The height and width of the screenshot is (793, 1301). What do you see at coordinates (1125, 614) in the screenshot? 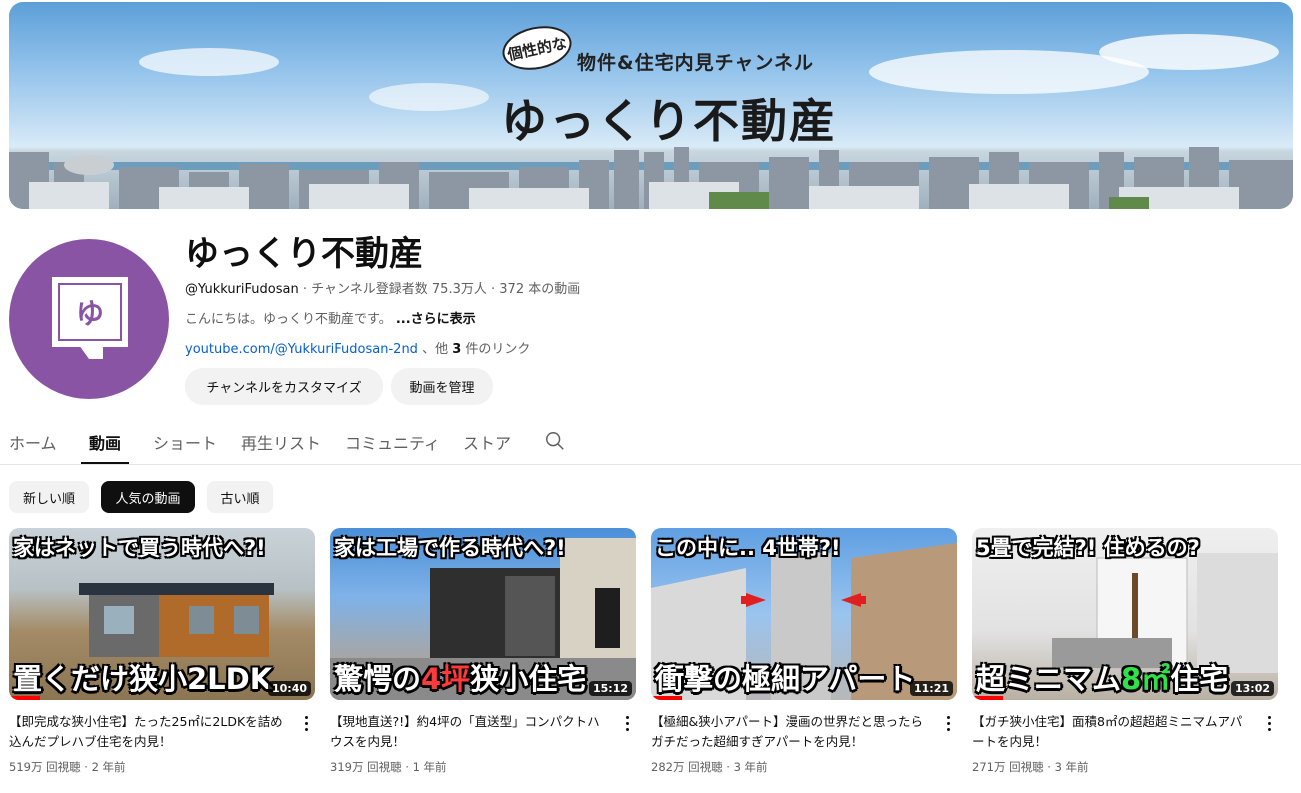
I see `video-thumbnail: 5畳で完結?! 住めるの? 超ミニマム8㎡住宅 13:02` at bounding box center [1125, 614].